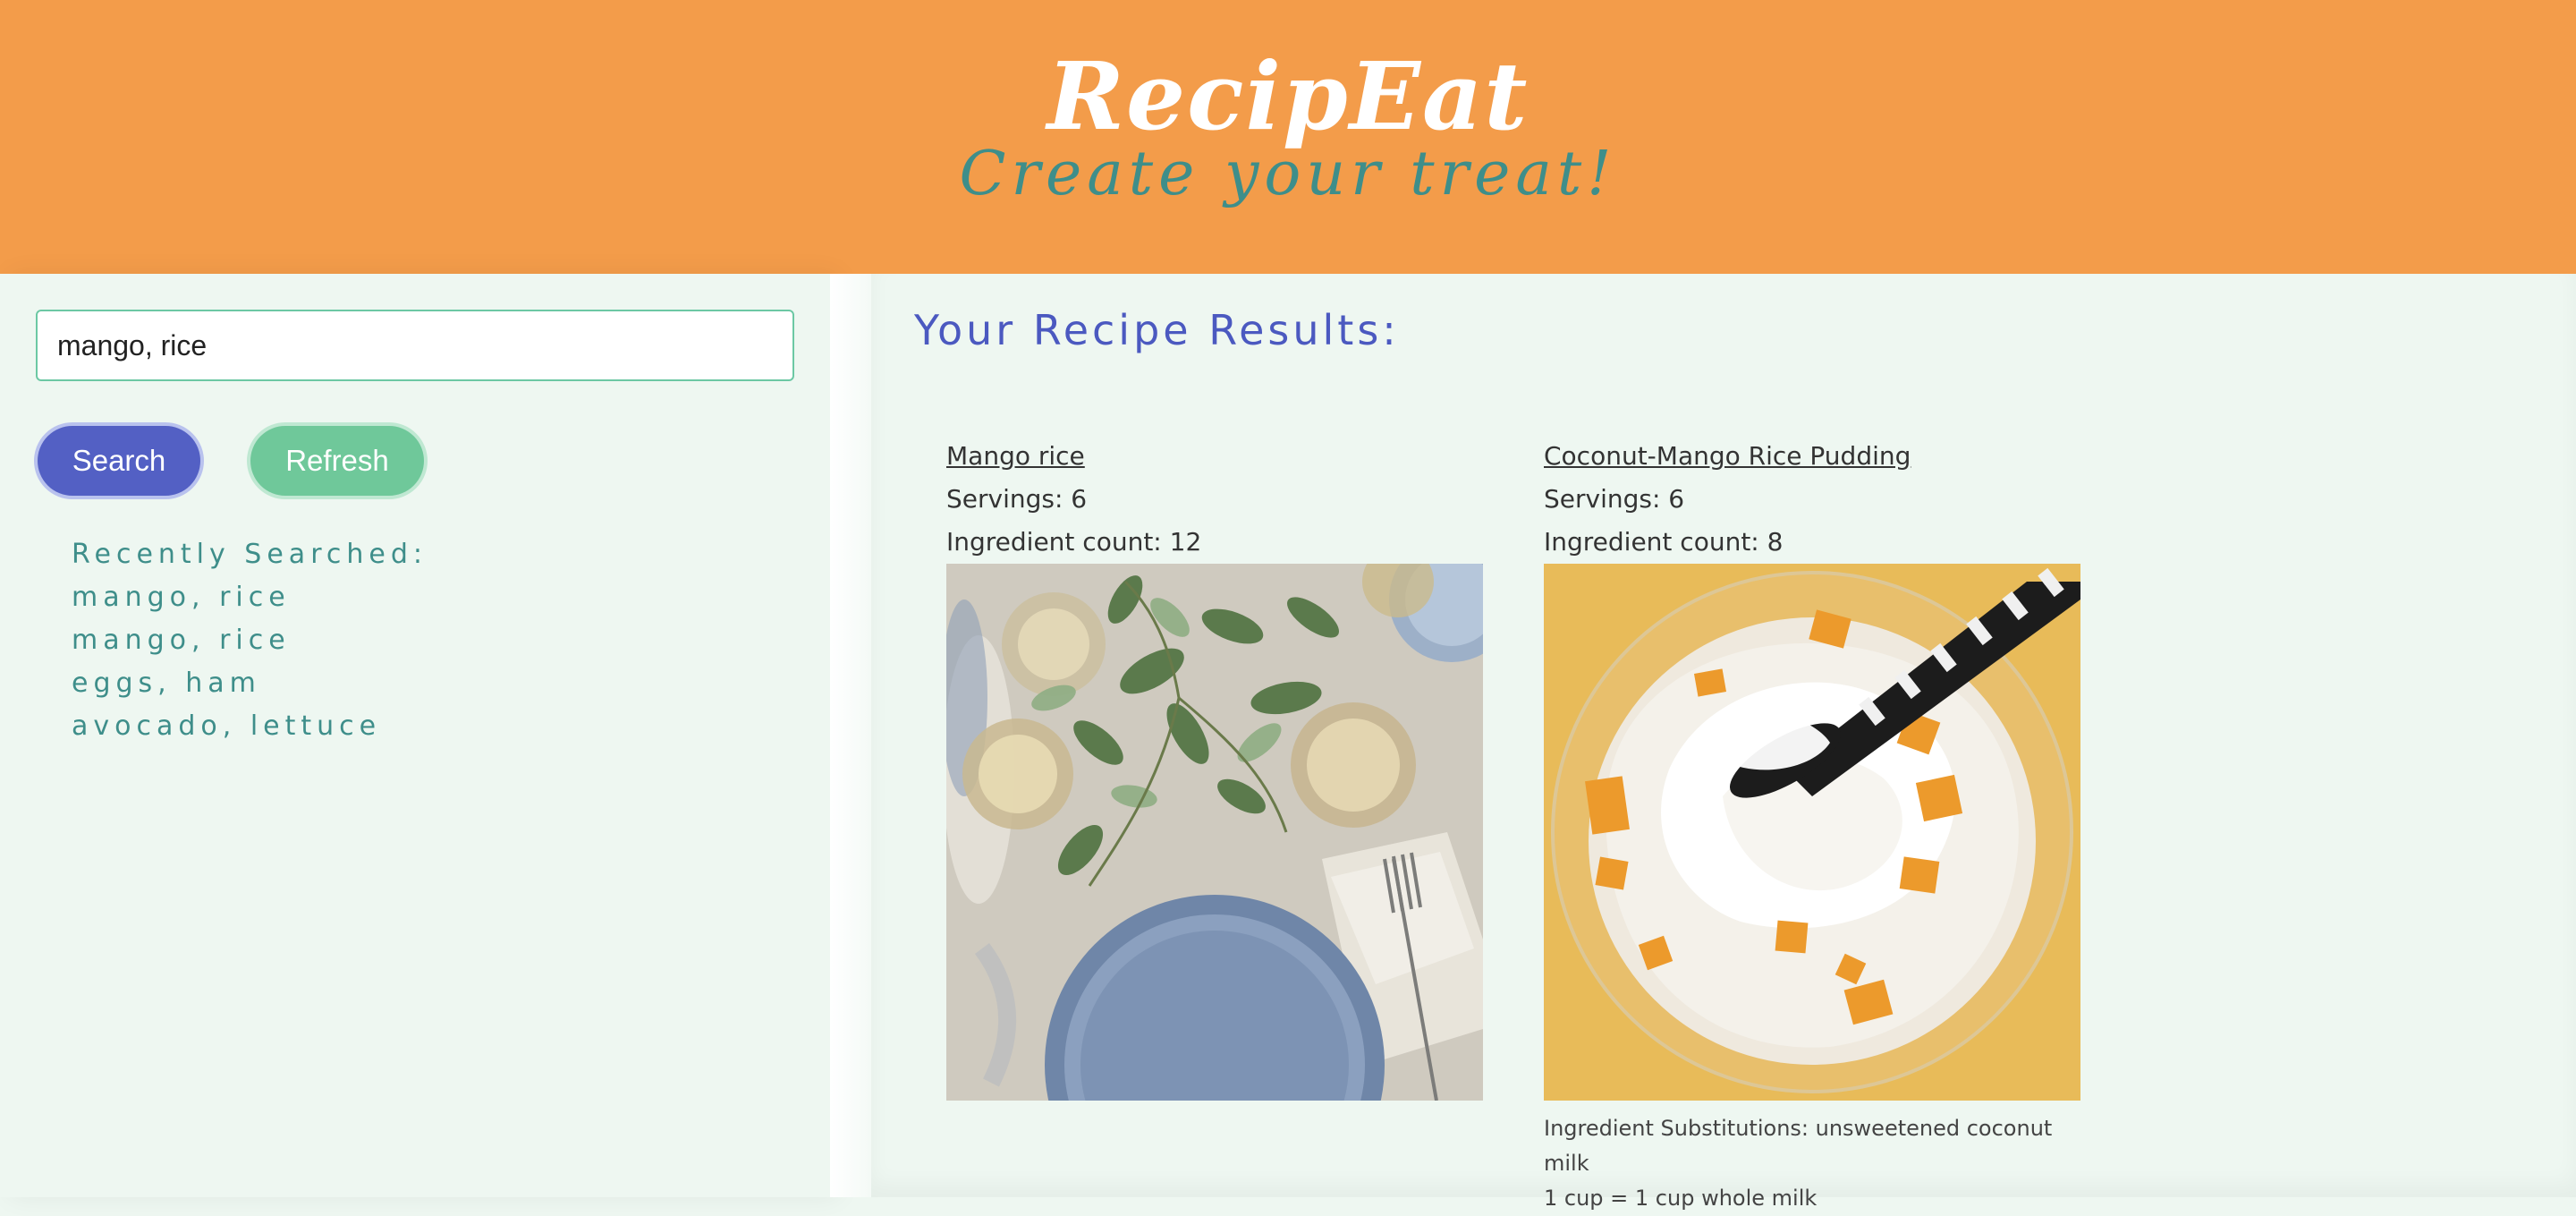 Image resolution: width=2576 pixels, height=1216 pixels. I want to click on results-title: Your Recipe Results:, so click(1157, 330).